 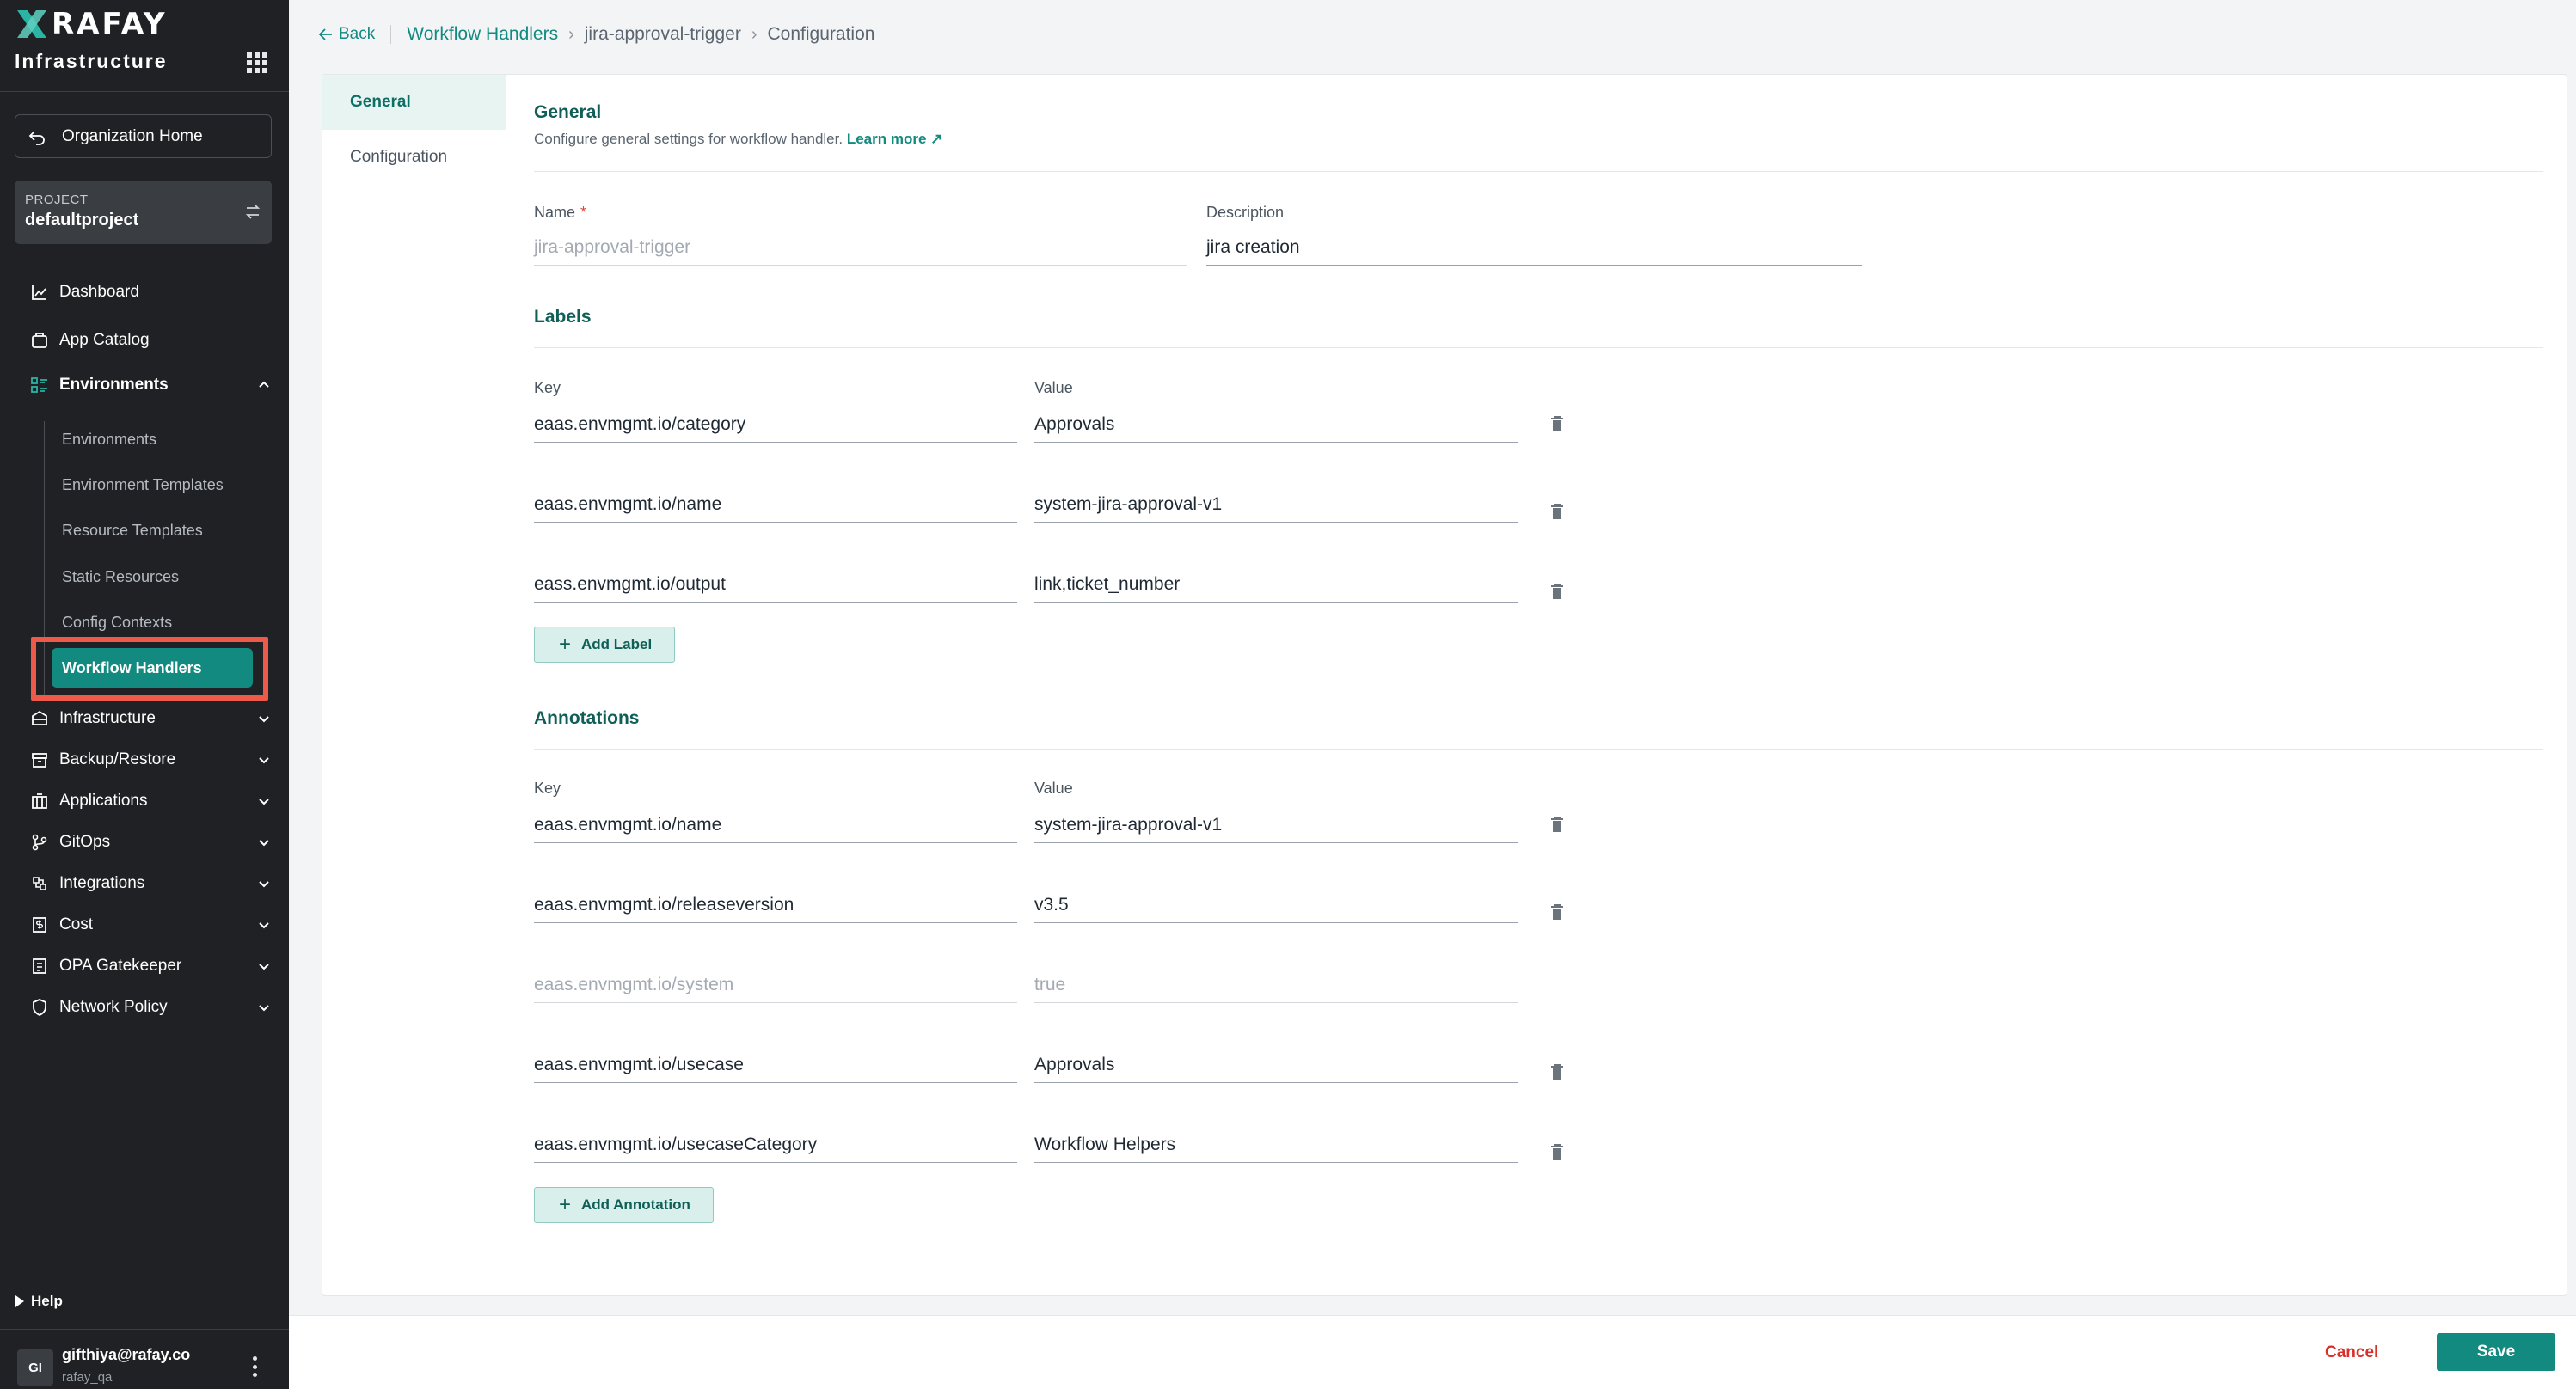 I want to click on sidebar-item-label: Dashboard, so click(x=99, y=292).